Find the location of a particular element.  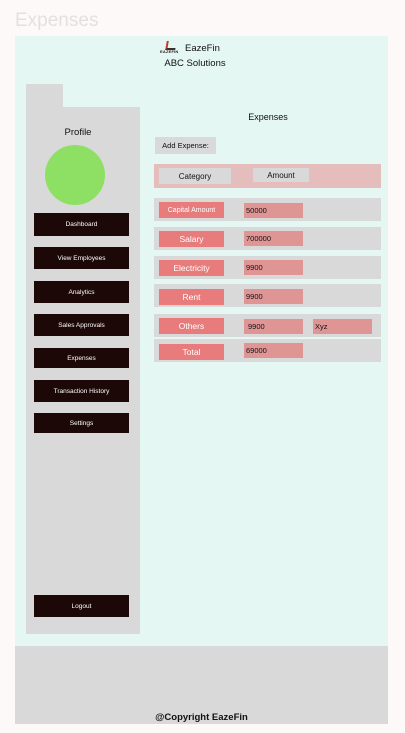

sidebar-item-dashboard: Dashboard is located at coordinates (81, 224).